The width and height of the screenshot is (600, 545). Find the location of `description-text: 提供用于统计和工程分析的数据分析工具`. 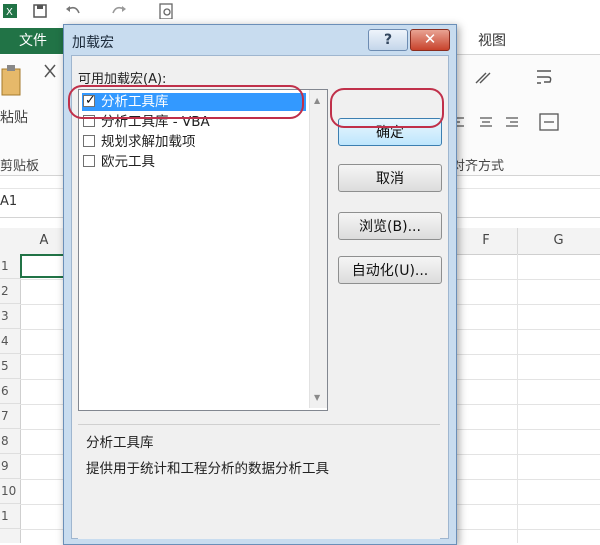

description-text: 提供用于统计和工程分析的数据分析工具 is located at coordinates (207, 469).